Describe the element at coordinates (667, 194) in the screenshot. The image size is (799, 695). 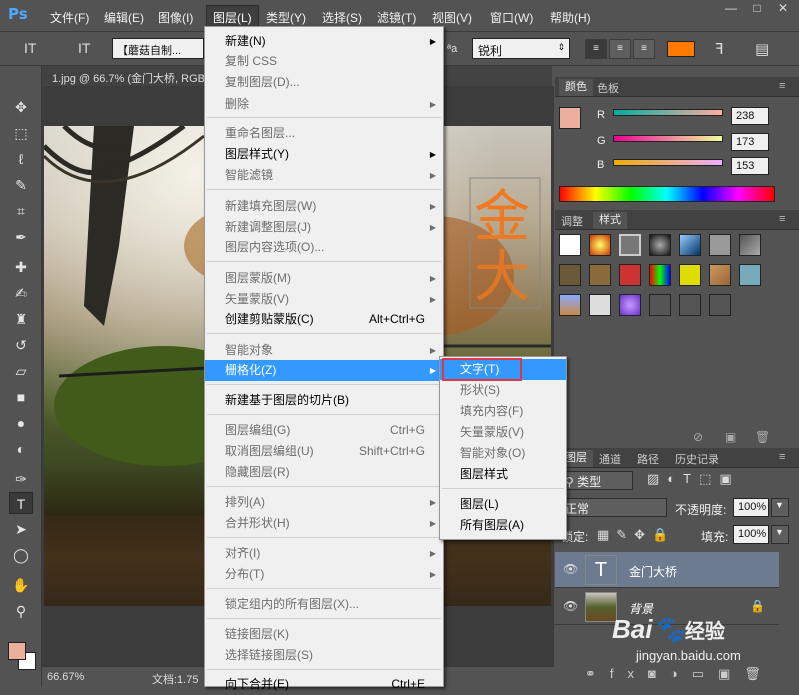
I see `color-spectrum` at that location.